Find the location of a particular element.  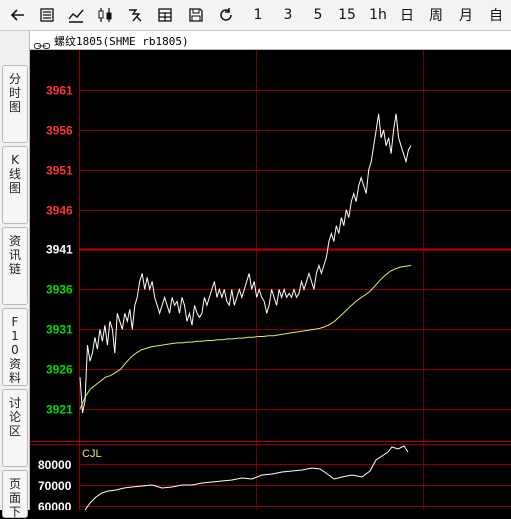

left-tab-bar: 分 时 图 K 线 图 资 讯 链 F 1 0 资 料 讨 论 区 页 面 下 is located at coordinates (15, 275).